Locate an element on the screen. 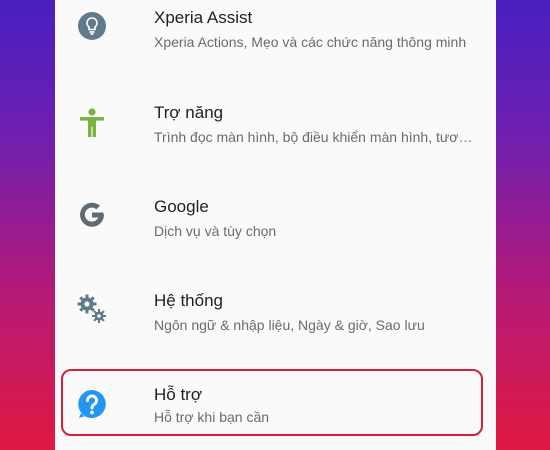 The height and width of the screenshot is (450, 550). highlight-frame is located at coordinates (272, 402).